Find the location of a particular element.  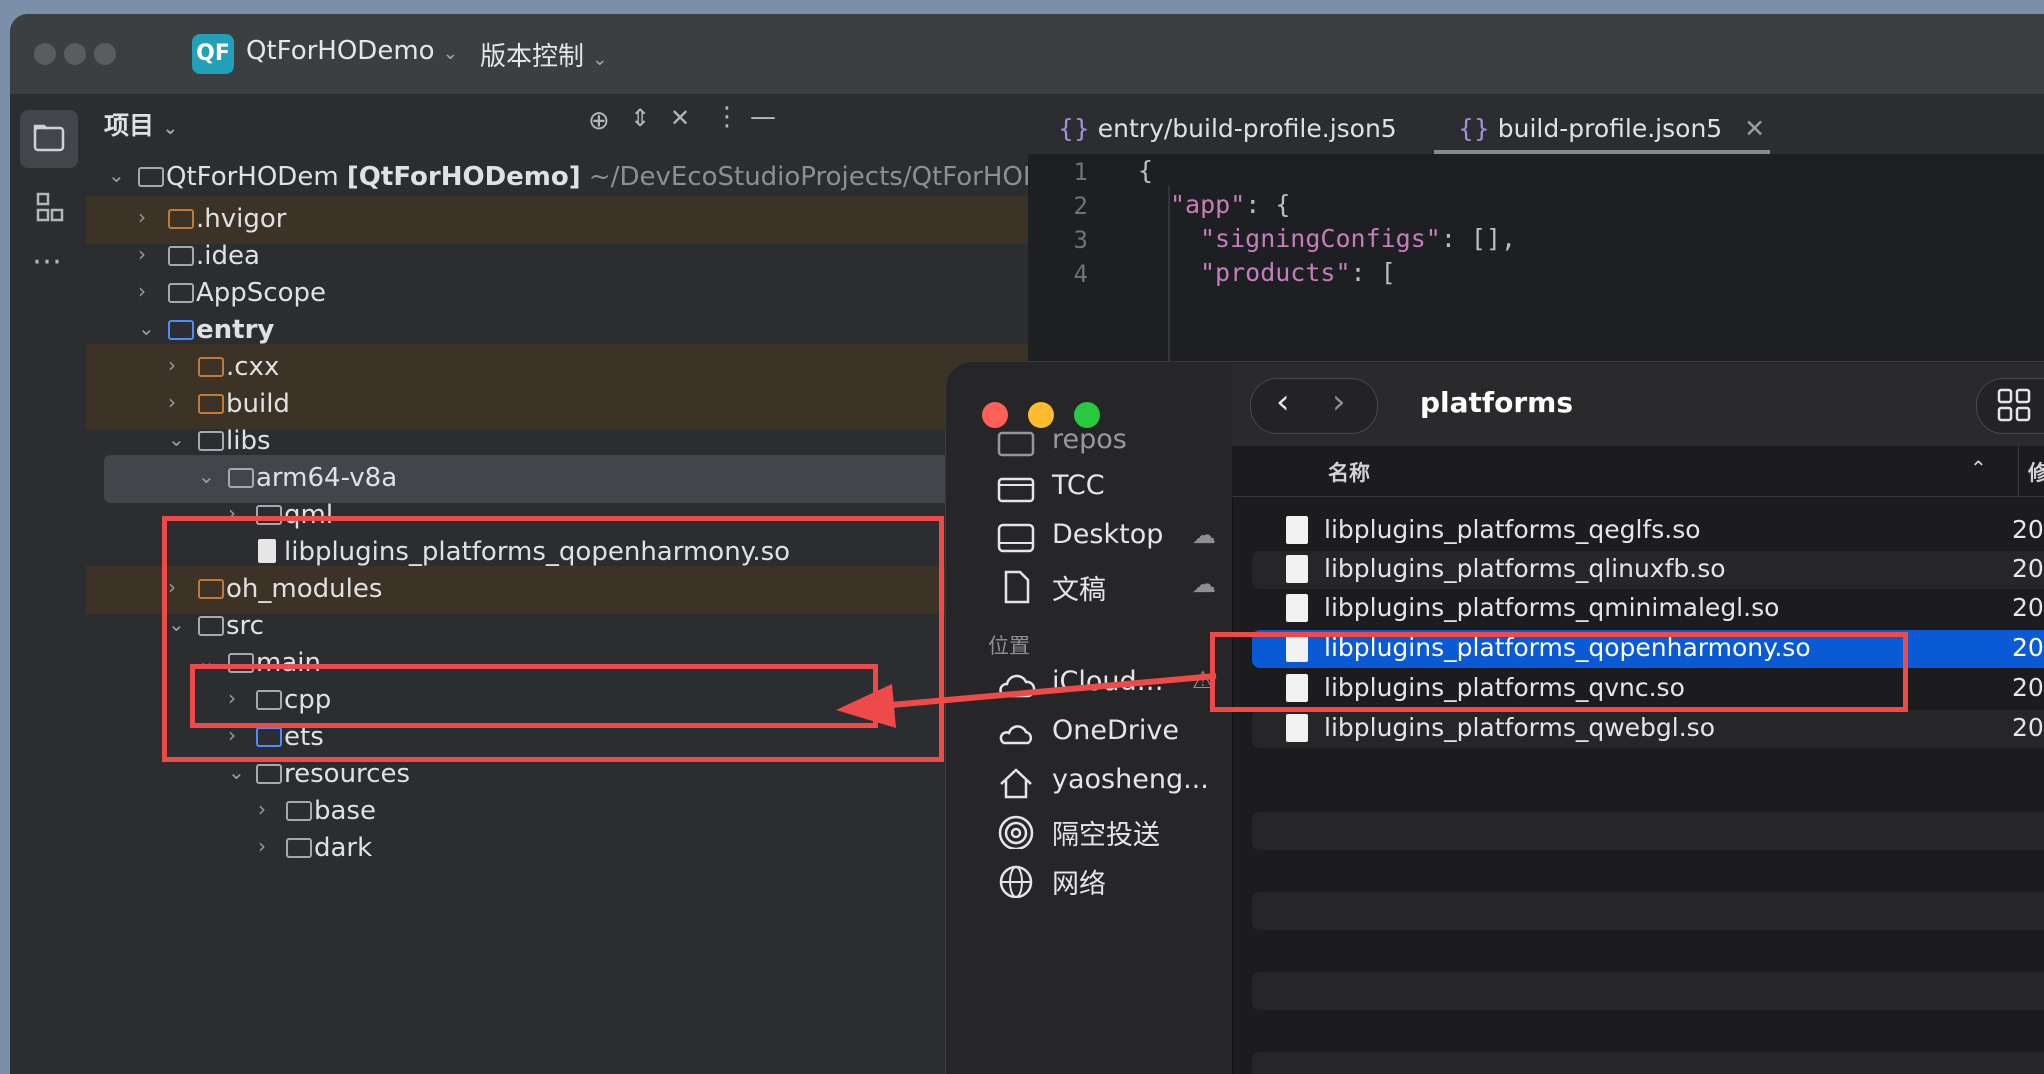

minimize-window-button is located at coordinates (75, 54).